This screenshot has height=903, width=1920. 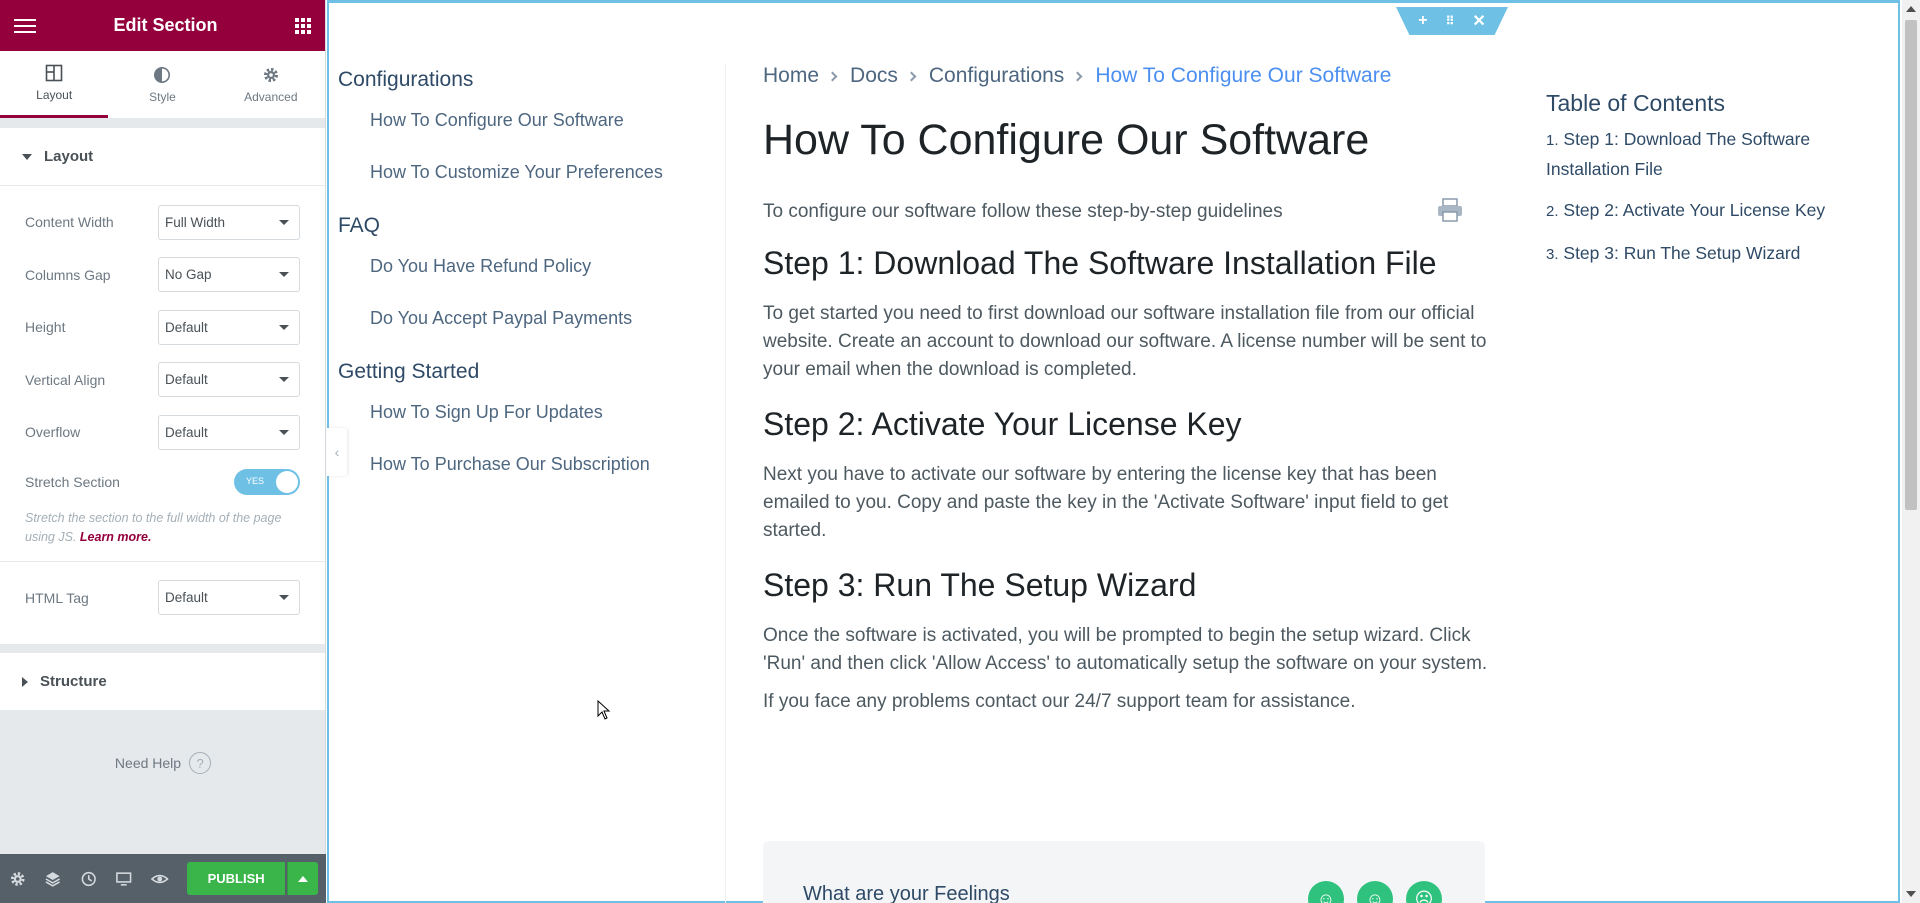 What do you see at coordinates (65, 379) in the screenshot?
I see `vertical-align-label: Vertical Align` at bounding box center [65, 379].